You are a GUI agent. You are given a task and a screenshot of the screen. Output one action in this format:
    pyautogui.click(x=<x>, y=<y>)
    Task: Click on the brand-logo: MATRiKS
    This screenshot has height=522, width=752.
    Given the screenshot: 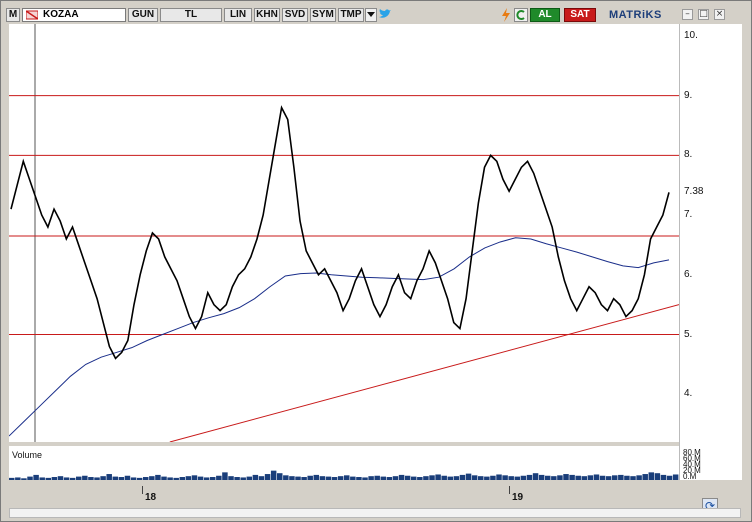 What is the action you would take?
    pyautogui.click(x=635, y=15)
    